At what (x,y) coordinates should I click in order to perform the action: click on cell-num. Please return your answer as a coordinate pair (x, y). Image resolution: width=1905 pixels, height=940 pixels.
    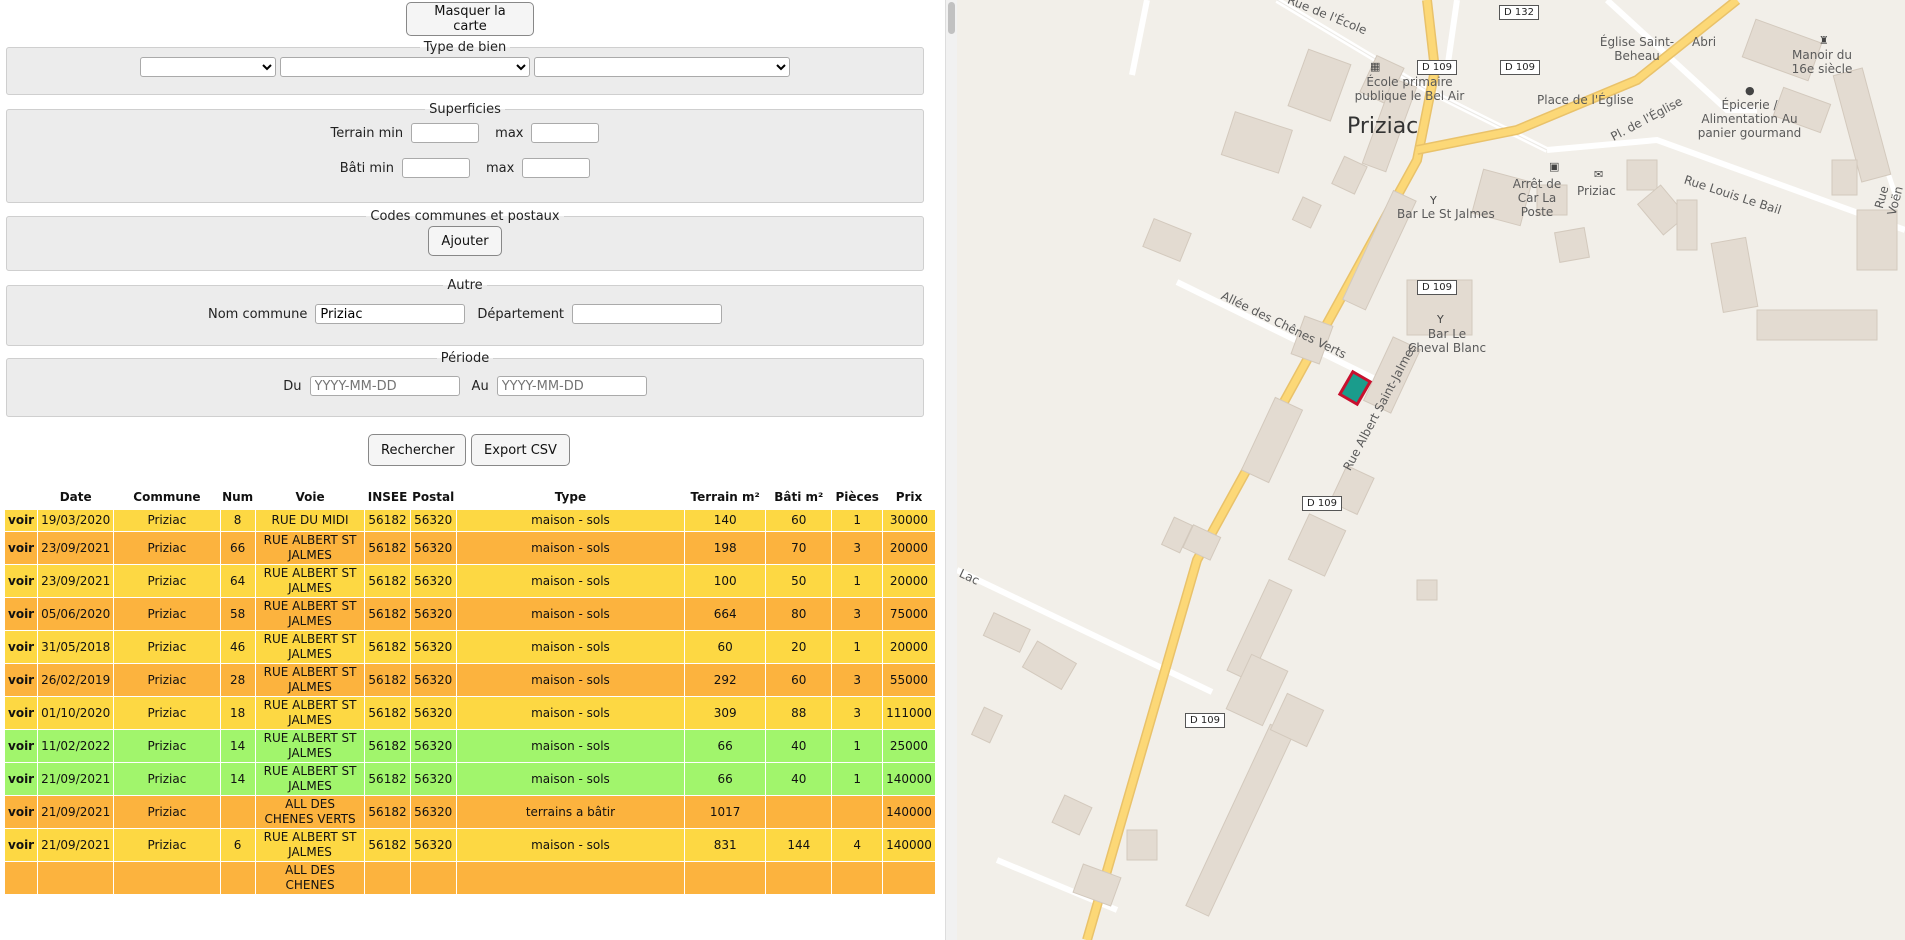
    Looking at the image, I should click on (237, 812).